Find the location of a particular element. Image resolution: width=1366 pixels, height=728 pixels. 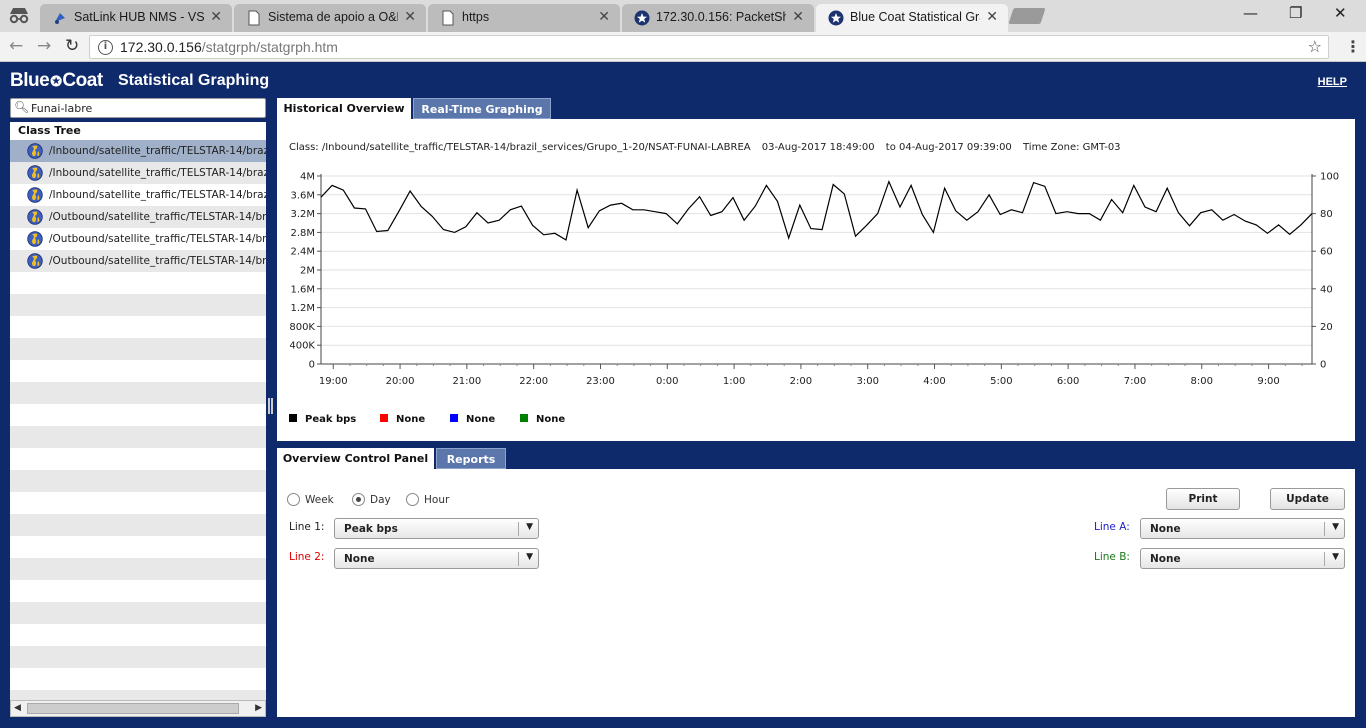

reload-icon: ↻ is located at coordinates (72, 46).